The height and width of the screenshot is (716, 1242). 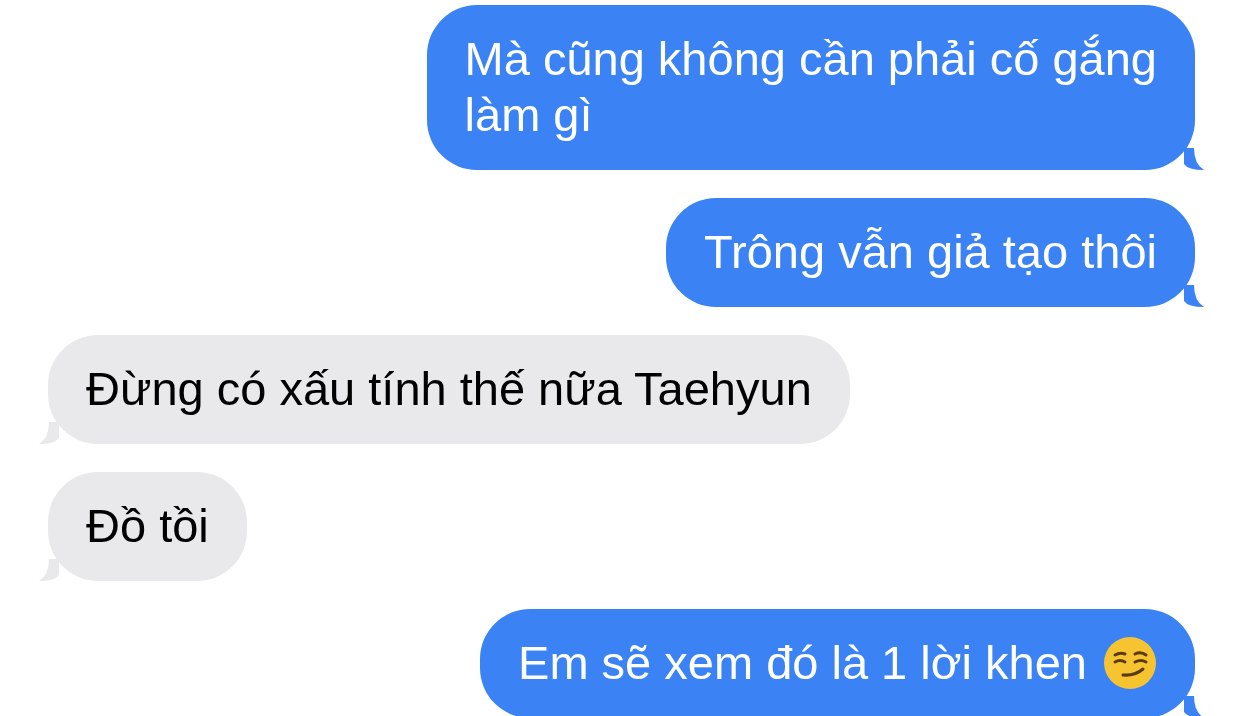 What do you see at coordinates (810, 59) in the screenshot?
I see `message-text: Mà cũng không cần phải cố gắng` at bounding box center [810, 59].